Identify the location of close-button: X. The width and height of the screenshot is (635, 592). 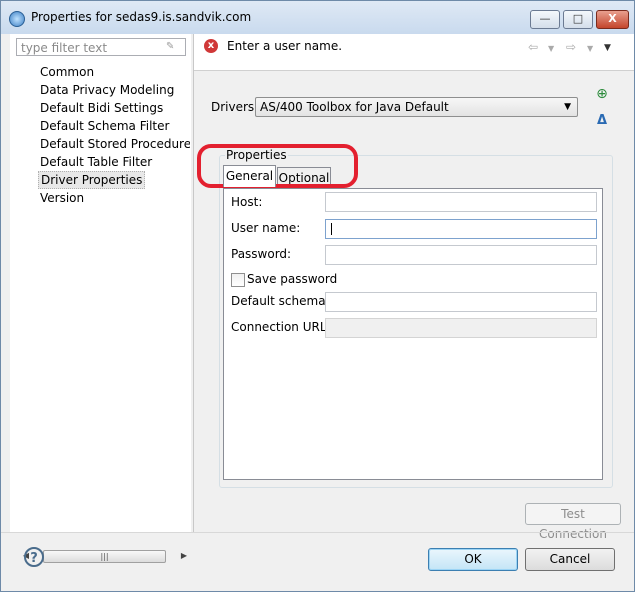
(612, 19).